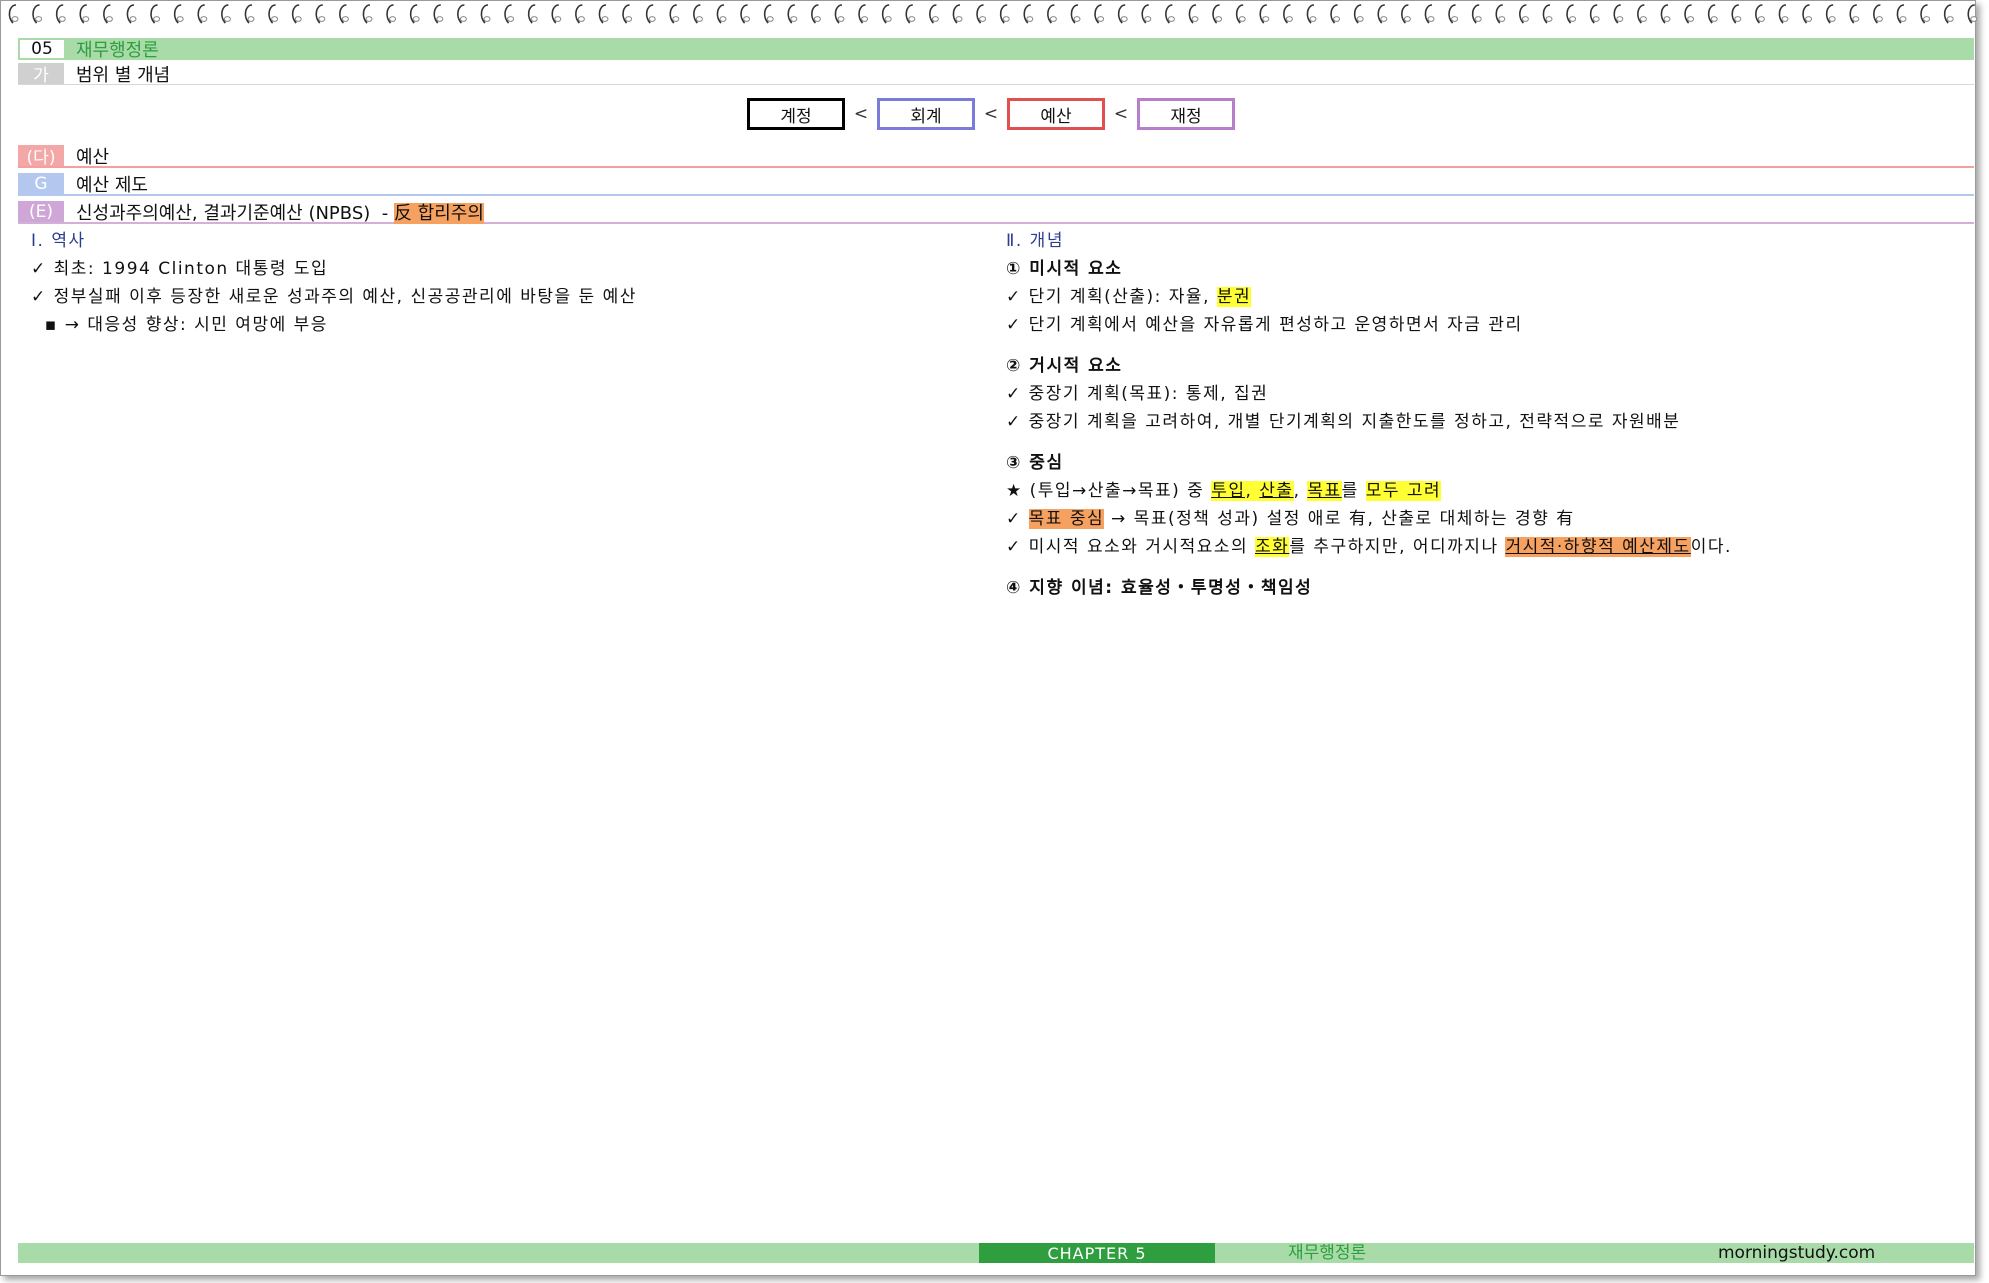  What do you see at coordinates (1797, 1253) in the screenshot?
I see `footer-site: morningstudy.com` at bounding box center [1797, 1253].